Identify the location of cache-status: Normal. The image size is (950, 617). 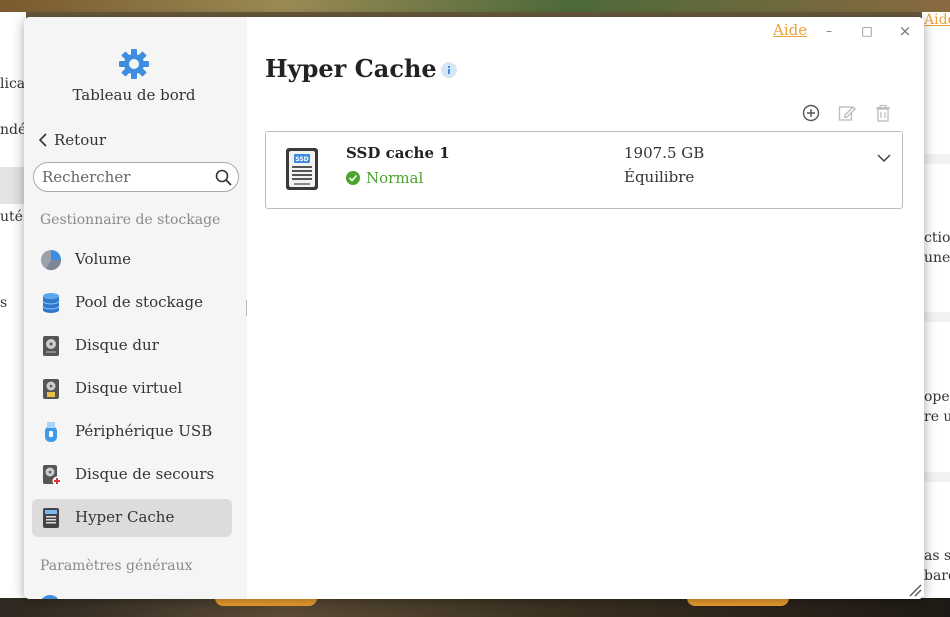
(384, 178).